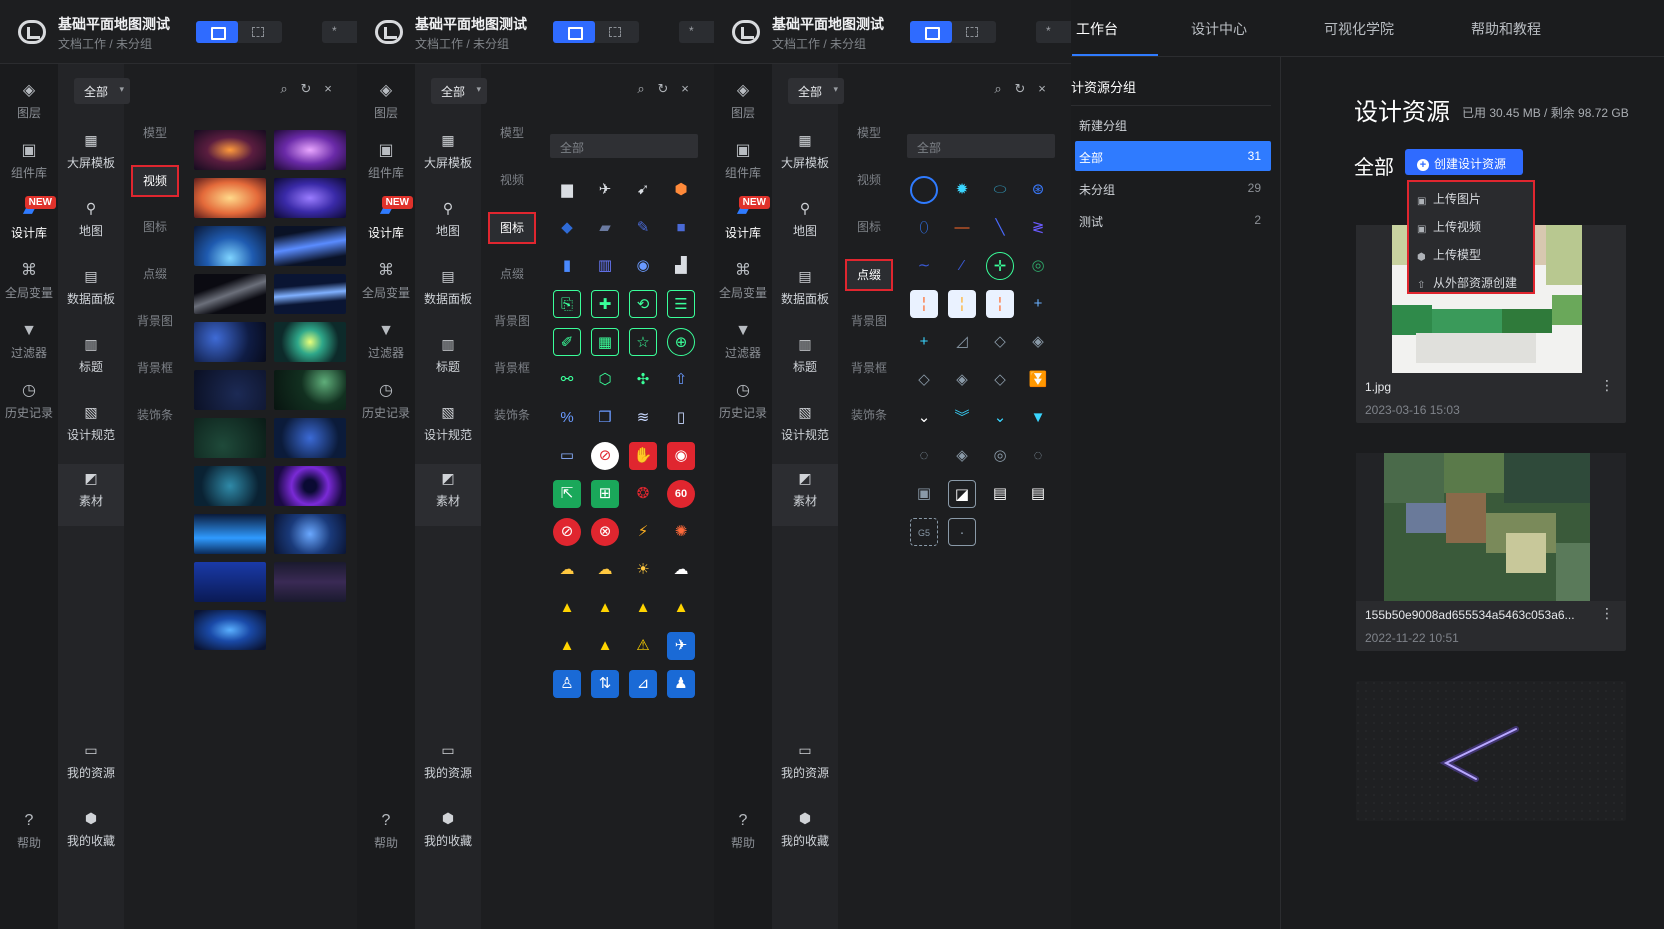 The height and width of the screenshot is (929, 1664). What do you see at coordinates (681, 494) in the screenshot?
I see `speed-limit-icon: 60` at bounding box center [681, 494].